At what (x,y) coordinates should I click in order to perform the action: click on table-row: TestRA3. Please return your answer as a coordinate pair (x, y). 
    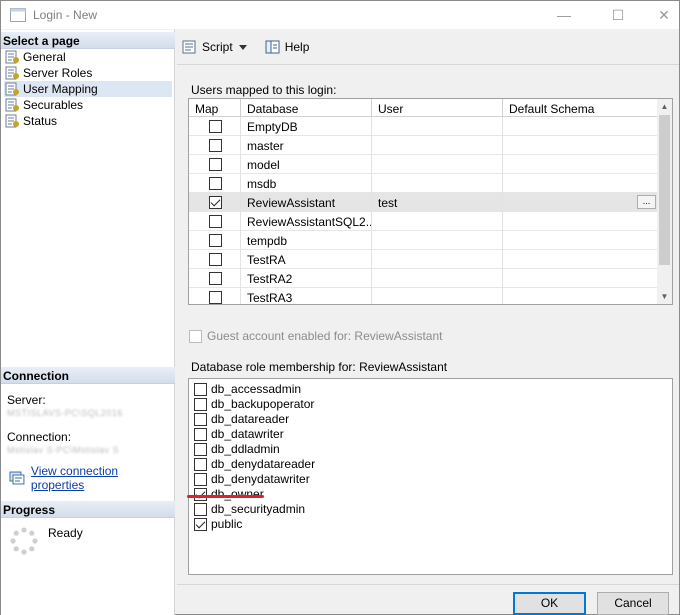
    Looking at the image, I should click on (424, 296).